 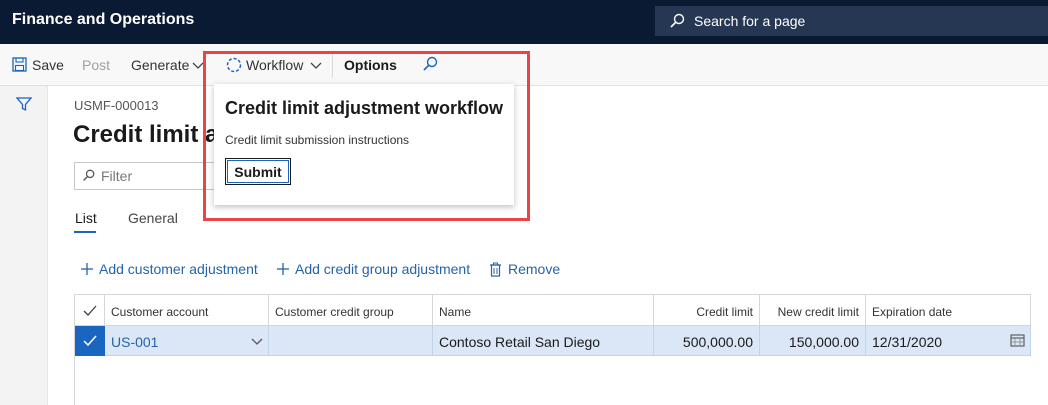 I want to click on record-id: USMF-000013, so click(x=116, y=105).